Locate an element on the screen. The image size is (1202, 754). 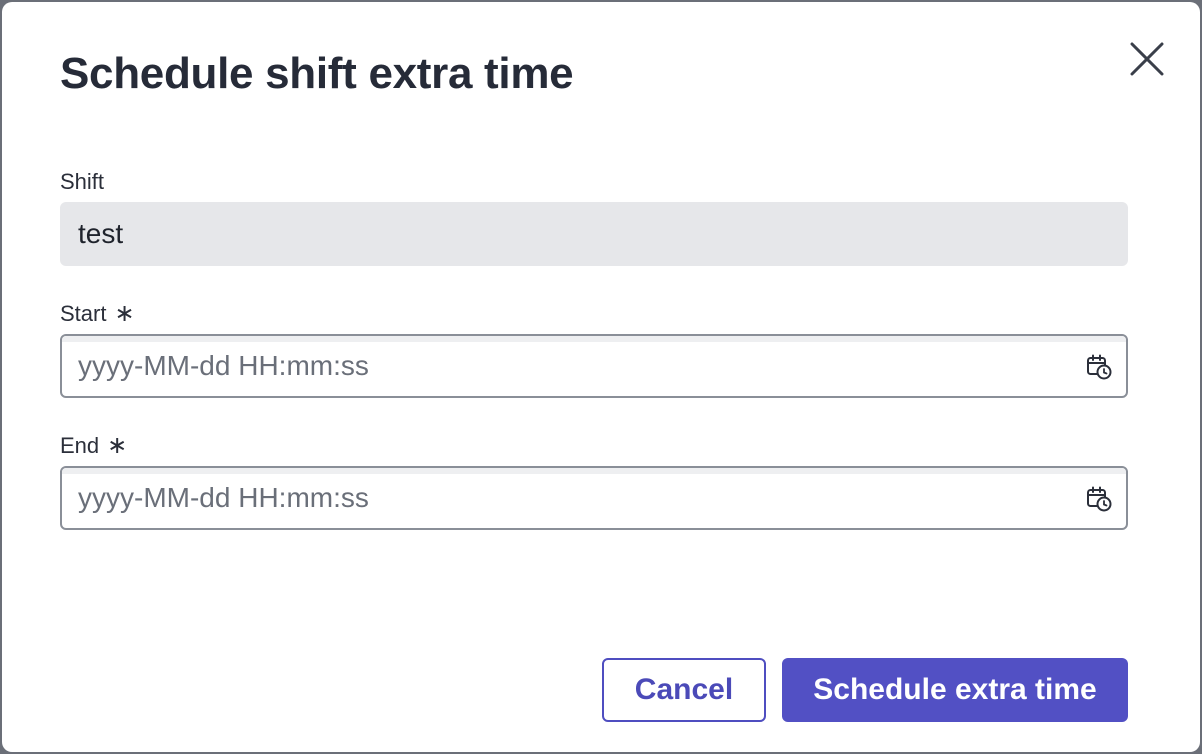
start-date-field is located at coordinates (594, 366).